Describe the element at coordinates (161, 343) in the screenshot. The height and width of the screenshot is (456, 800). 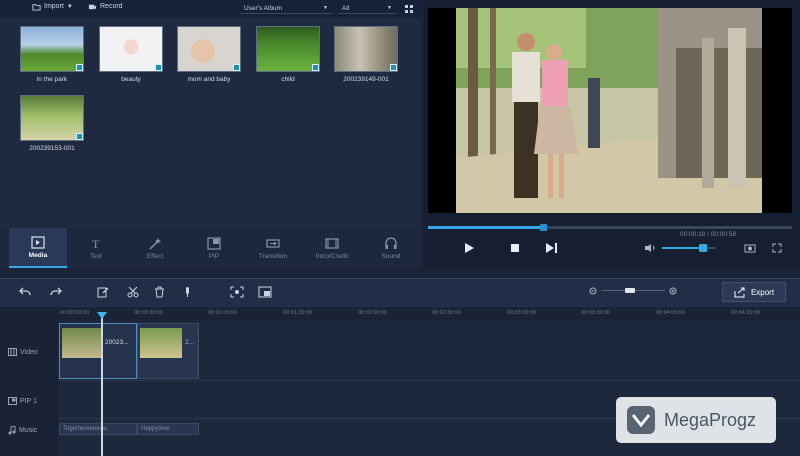
I see `clip-thumbnail` at that location.